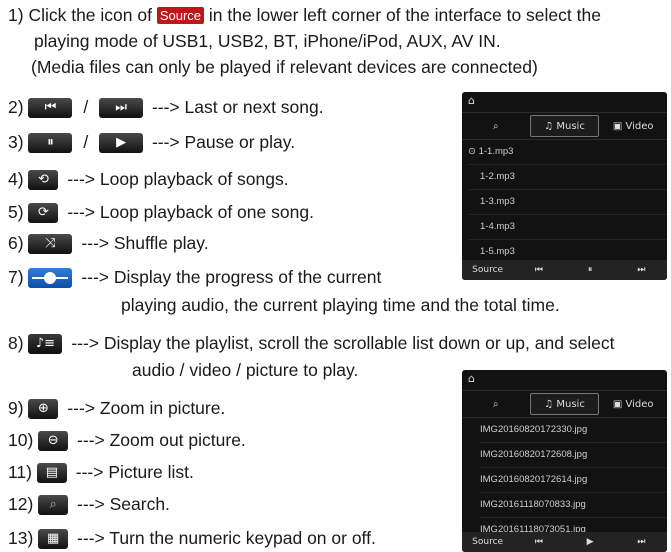 The height and width of the screenshot is (552, 671). I want to click on tab-label: Video, so click(639, 126).